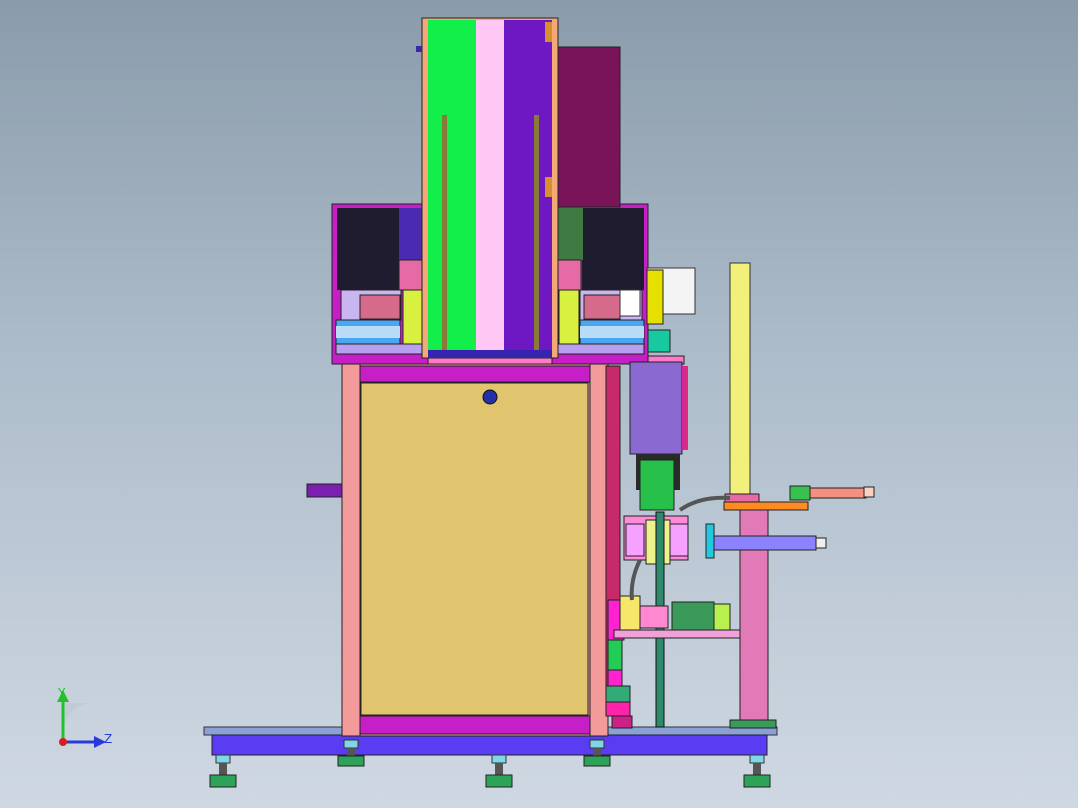  What do you see at coordinates (63, 742) in the screenshot?
I see `origin-dot` at bounding box center [63, 742].